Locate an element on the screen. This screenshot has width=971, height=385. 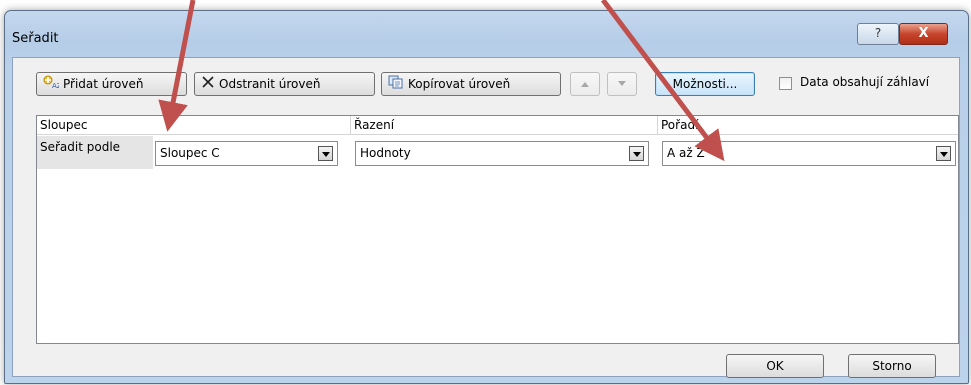
add-level-button: AZ Přidat úroveň is located at coordinates (111, 84).